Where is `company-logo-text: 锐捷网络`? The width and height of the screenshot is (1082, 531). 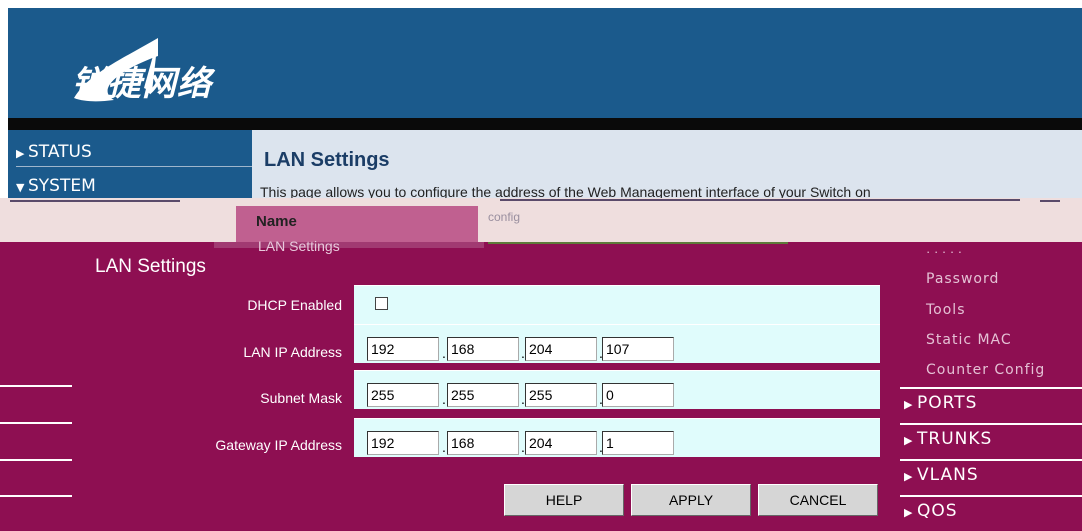 company-logo-text: 锐捷网络 is located at coordinates (142, 84).